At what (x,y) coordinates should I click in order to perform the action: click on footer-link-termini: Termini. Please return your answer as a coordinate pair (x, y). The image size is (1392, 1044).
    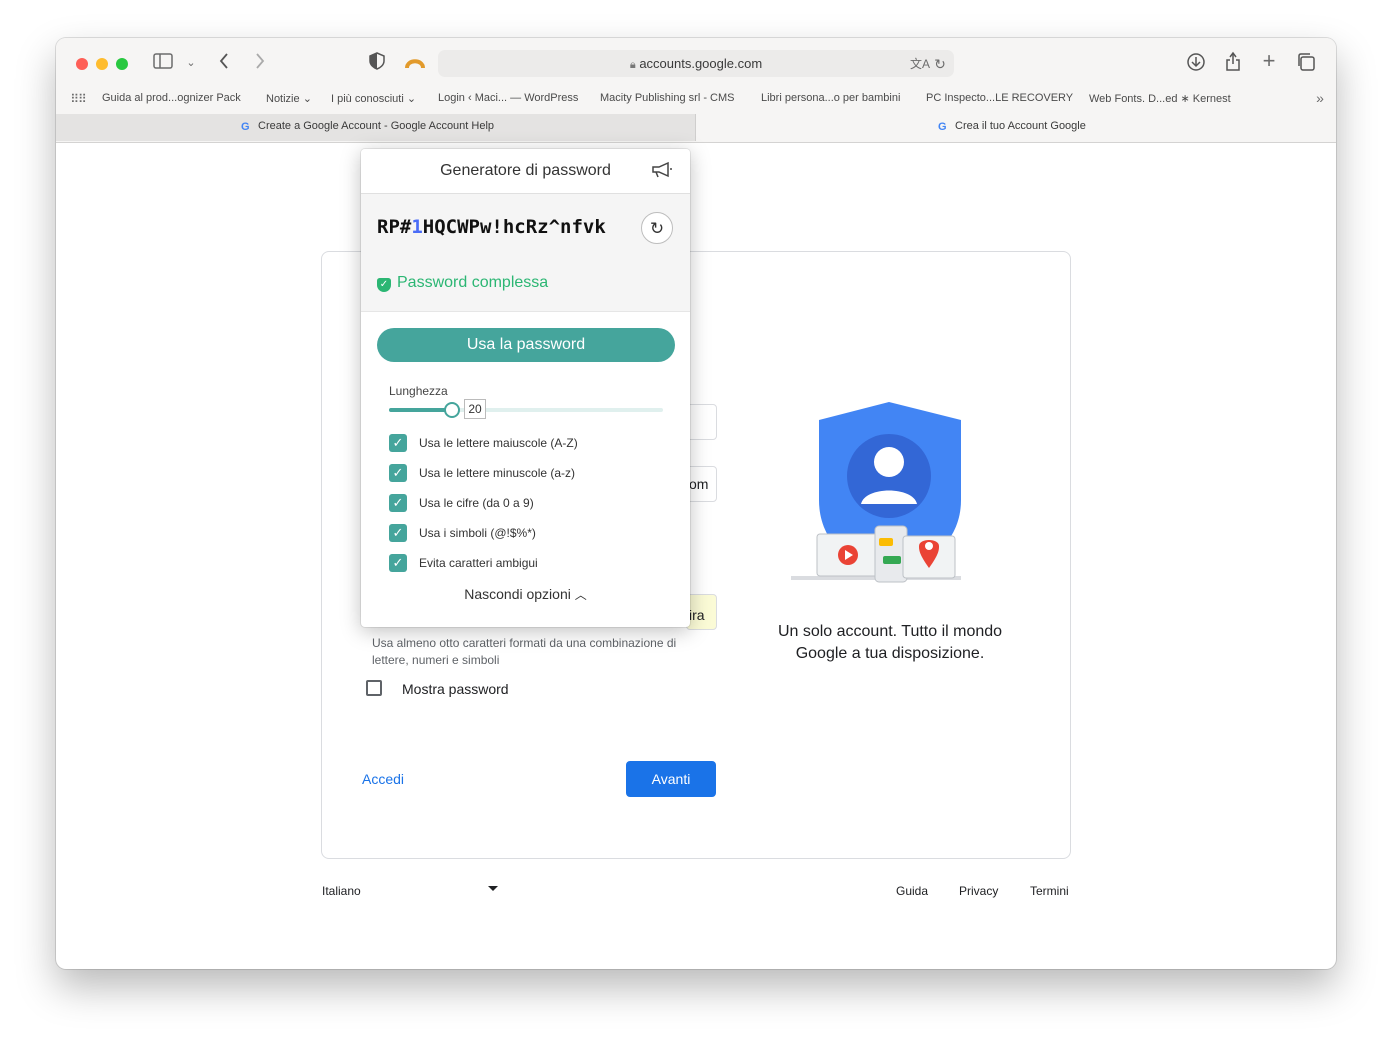
    Looking at the image, I should click on (1049, 891).